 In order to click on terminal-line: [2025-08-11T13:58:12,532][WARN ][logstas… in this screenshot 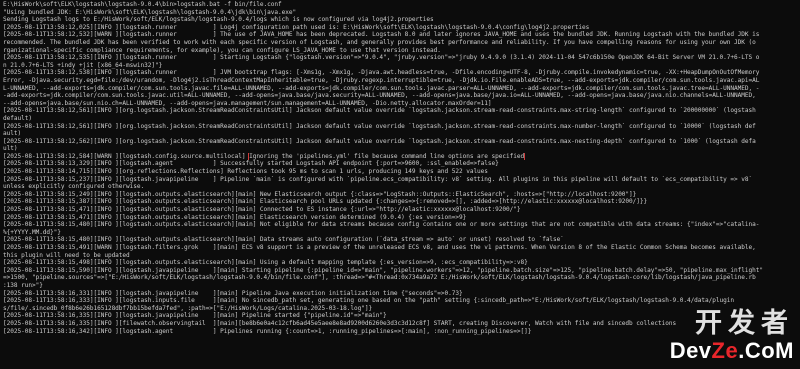, I will do `click(381, 35)`.